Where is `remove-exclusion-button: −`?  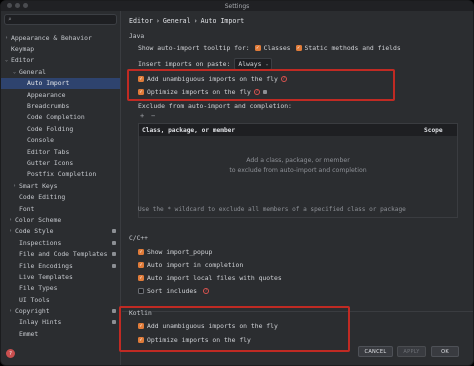
remove-exclusion-button: − is located at coordinates (153, 116).